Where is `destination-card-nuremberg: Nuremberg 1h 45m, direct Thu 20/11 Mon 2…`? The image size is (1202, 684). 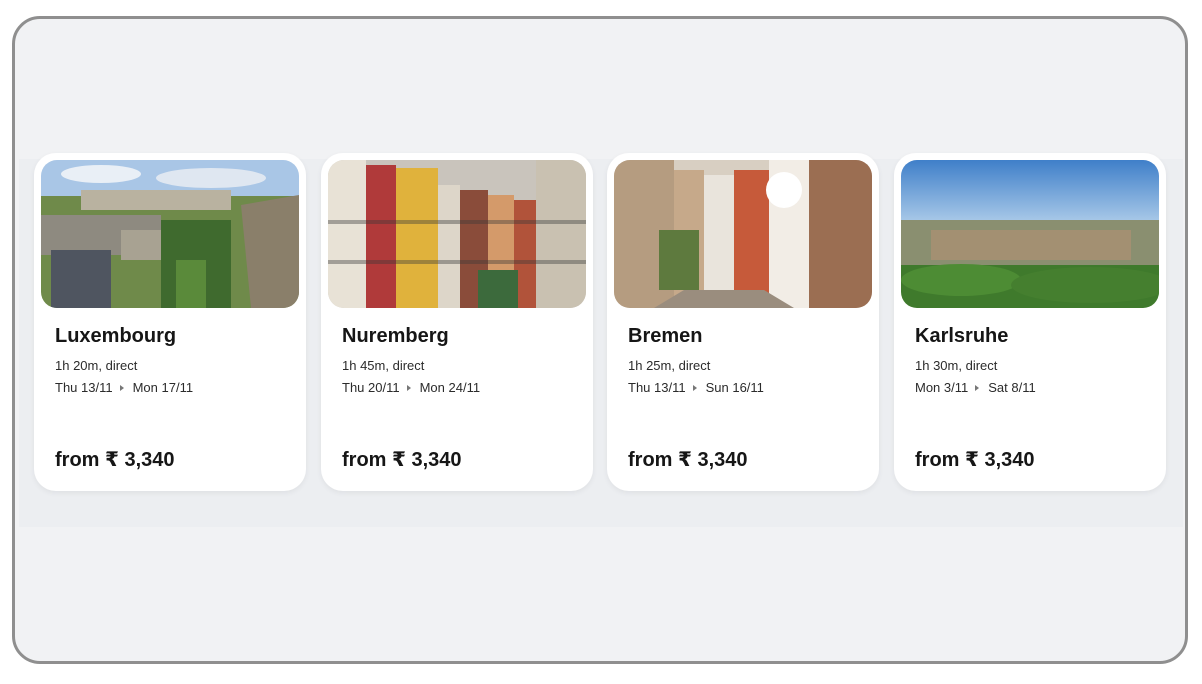
destination-card-nuremberg: Nuremberg 1h 45m, direct Thu 20/11 Mon 2… is located at coordinates (457, 322).